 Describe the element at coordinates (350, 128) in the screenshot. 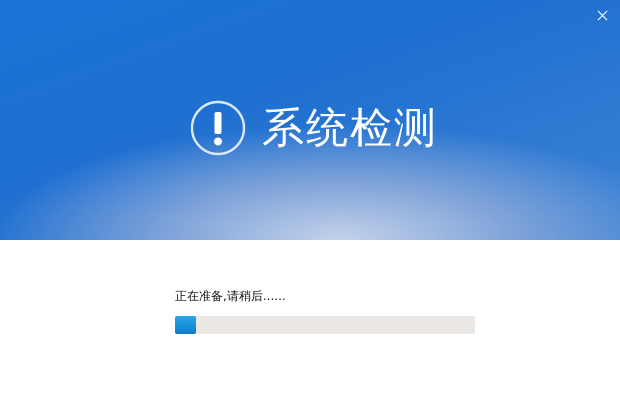

I see `window-title: 系统检测` at that location.